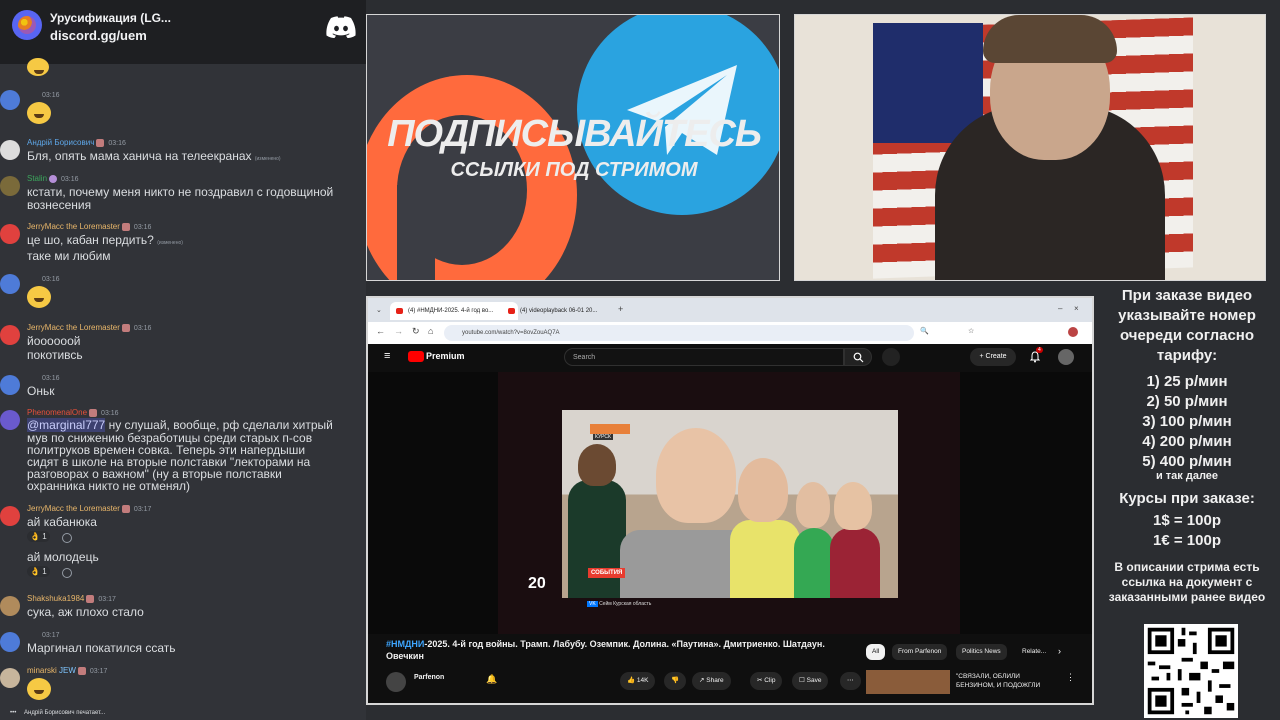 The height and width of the screenshot is (720, 1280). I want to click on create-button: + Create, so click(993, 357).